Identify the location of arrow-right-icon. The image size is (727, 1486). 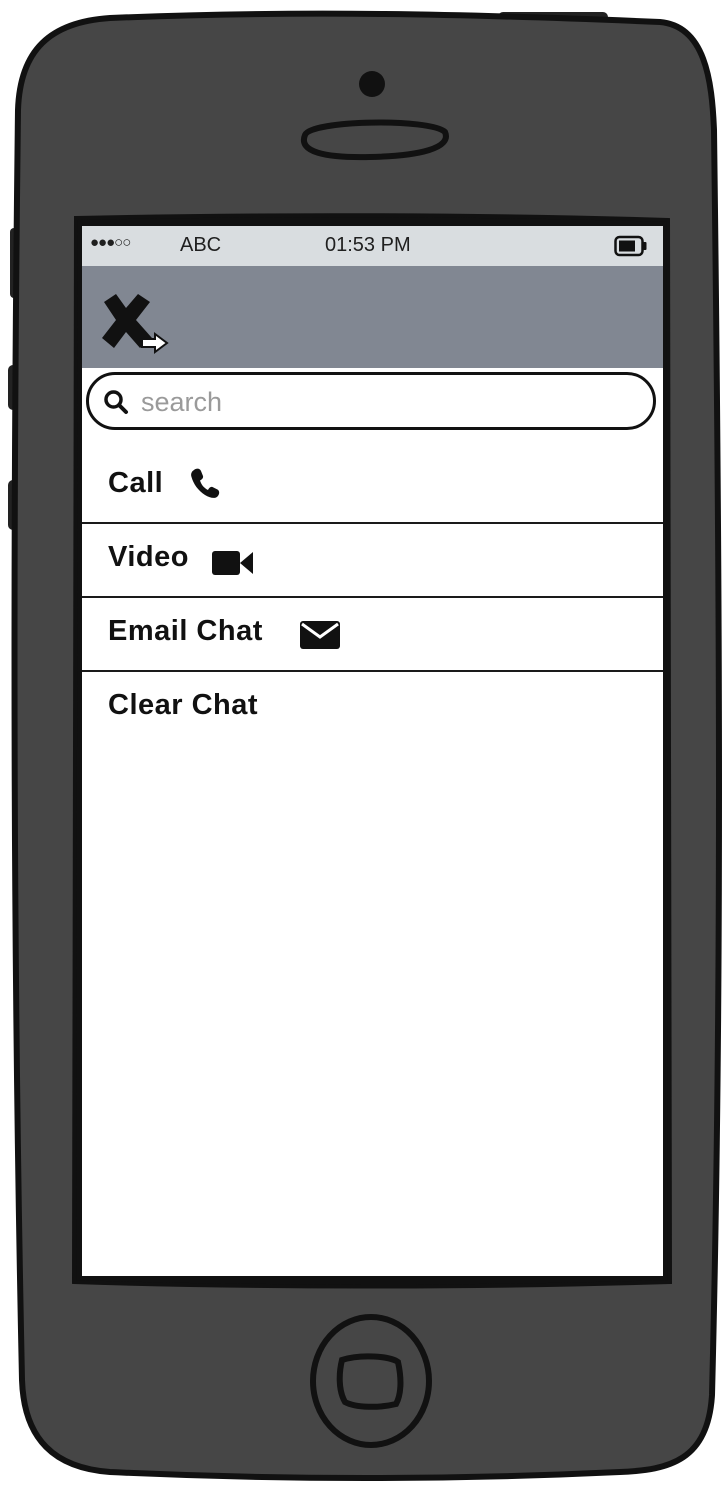
(155, 343).